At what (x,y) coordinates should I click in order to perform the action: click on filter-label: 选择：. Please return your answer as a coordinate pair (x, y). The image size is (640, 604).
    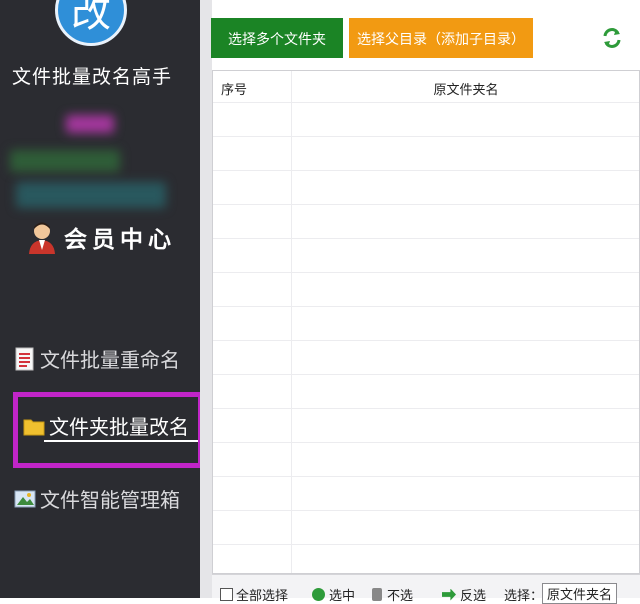
    Looking at the image, I should click on (524, 596).